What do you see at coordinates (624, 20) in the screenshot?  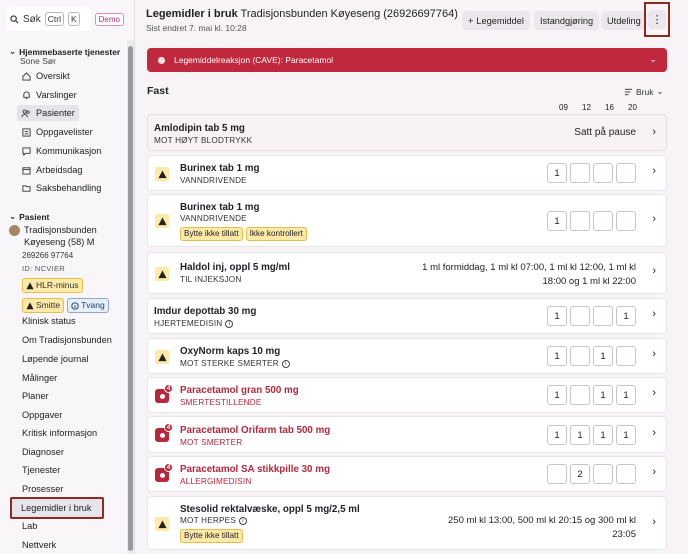 I see `utdeling-button: Utdeling` at bounding box center [624, 20].